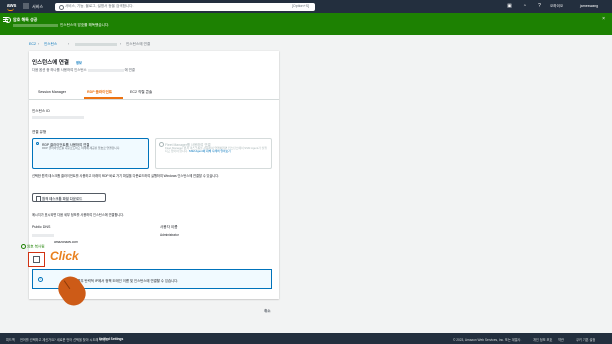 The image size is (612, 344). What do you see at coordinates (23, 246) in the screenshot?
I see `check-circle-icon` at bounding box center [23, 246].